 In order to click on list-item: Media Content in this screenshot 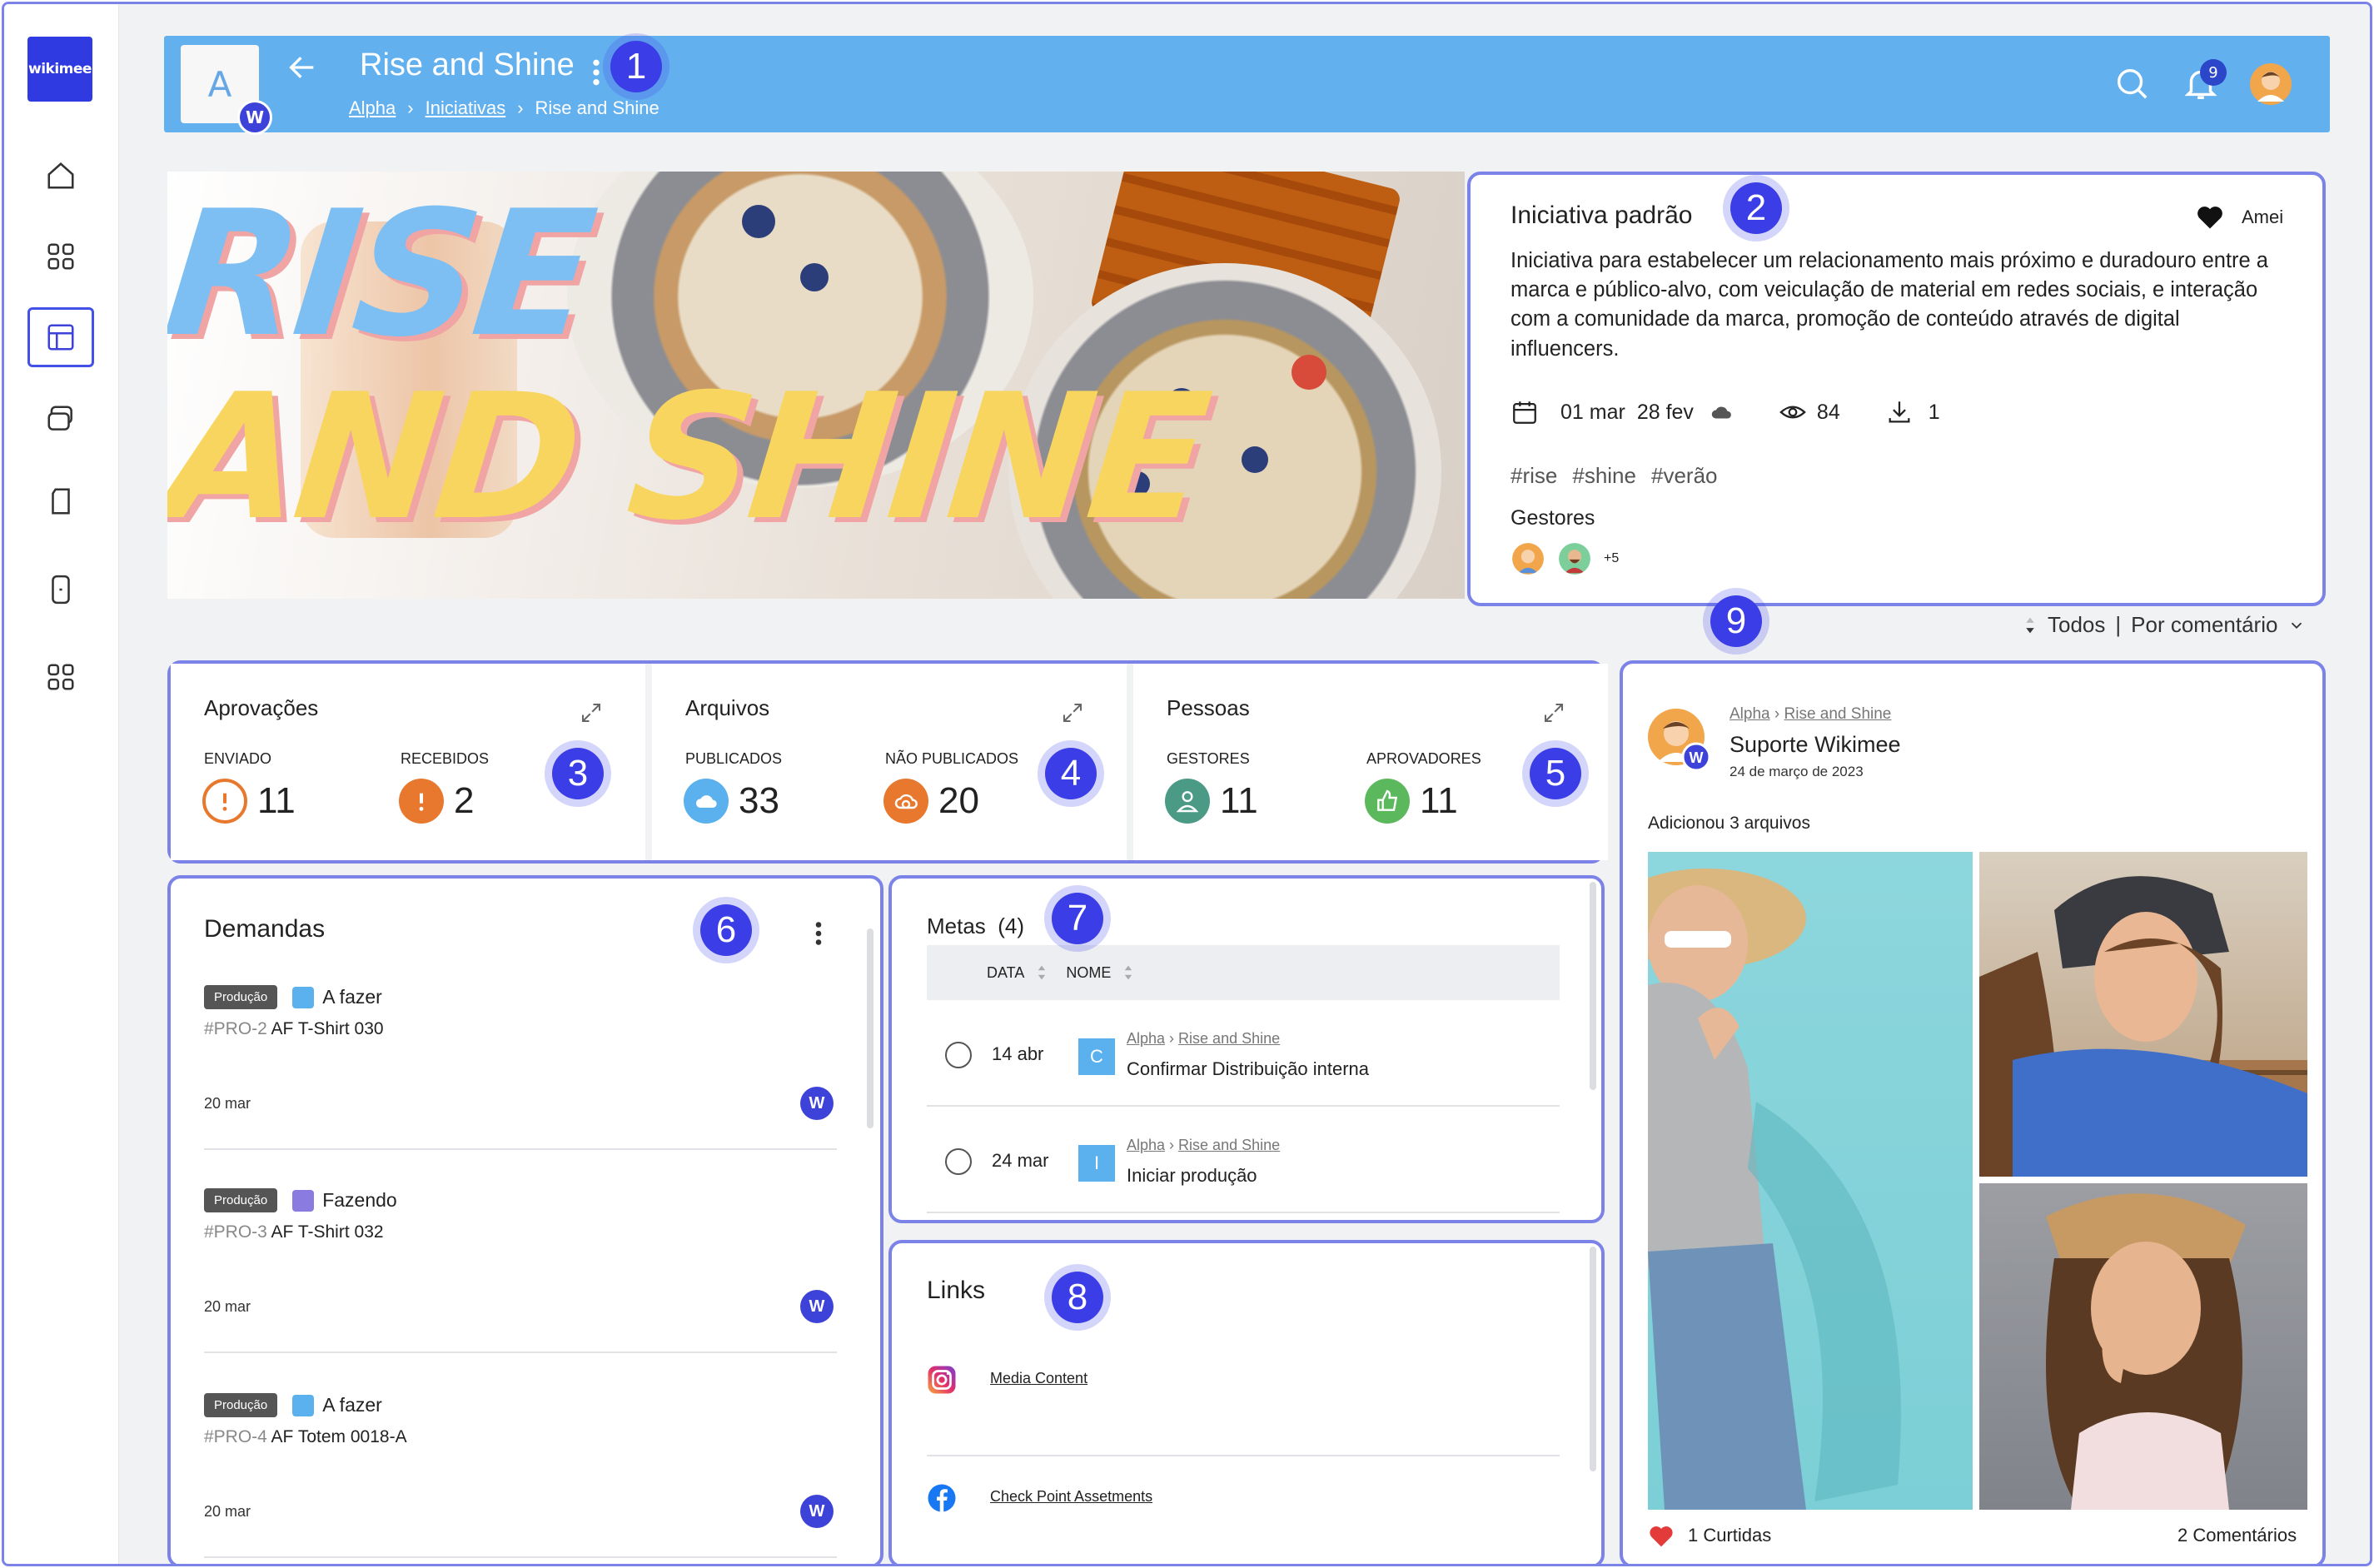, I will do `click(1243, 1398)`.